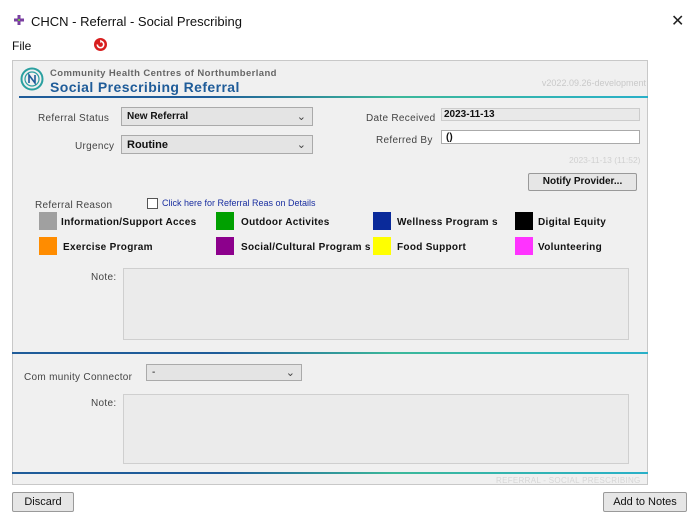  I want to click on form-title: Social Prescribing Referral, so click(145, 87).